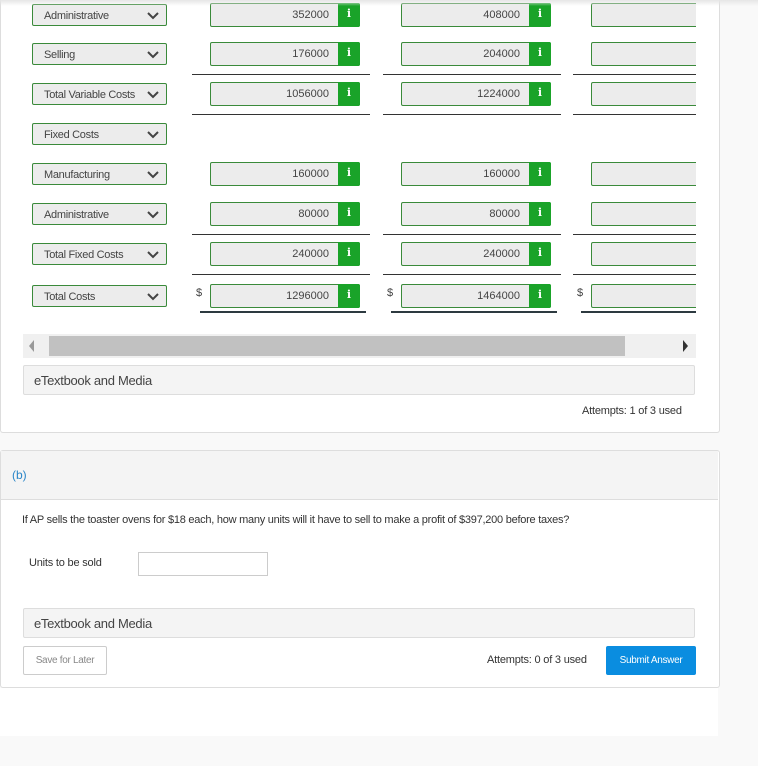 The width and height of the screenshot is (758, 766). What do you see at coordinates (99, 134) in the screenshot?
I see `row-label-select: Fixed Costs` at bounding box center [99, 134].